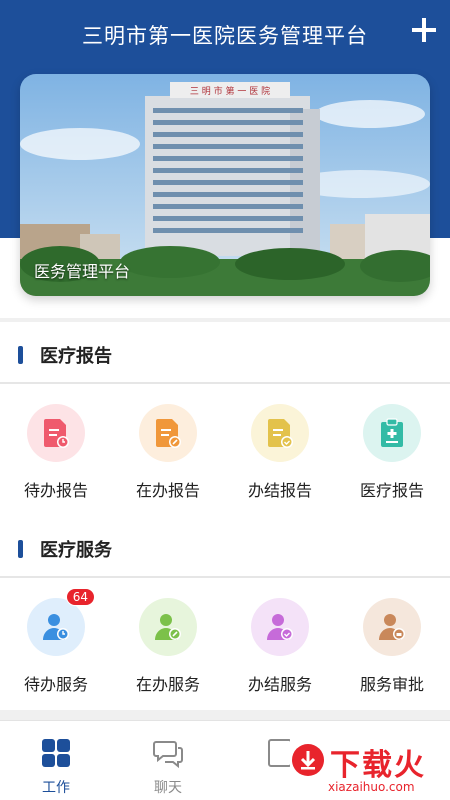 The image size is (450, 800). Describe the element at coordinates (280, 627) in the screenshot. I see `user-check-icon` at that location.